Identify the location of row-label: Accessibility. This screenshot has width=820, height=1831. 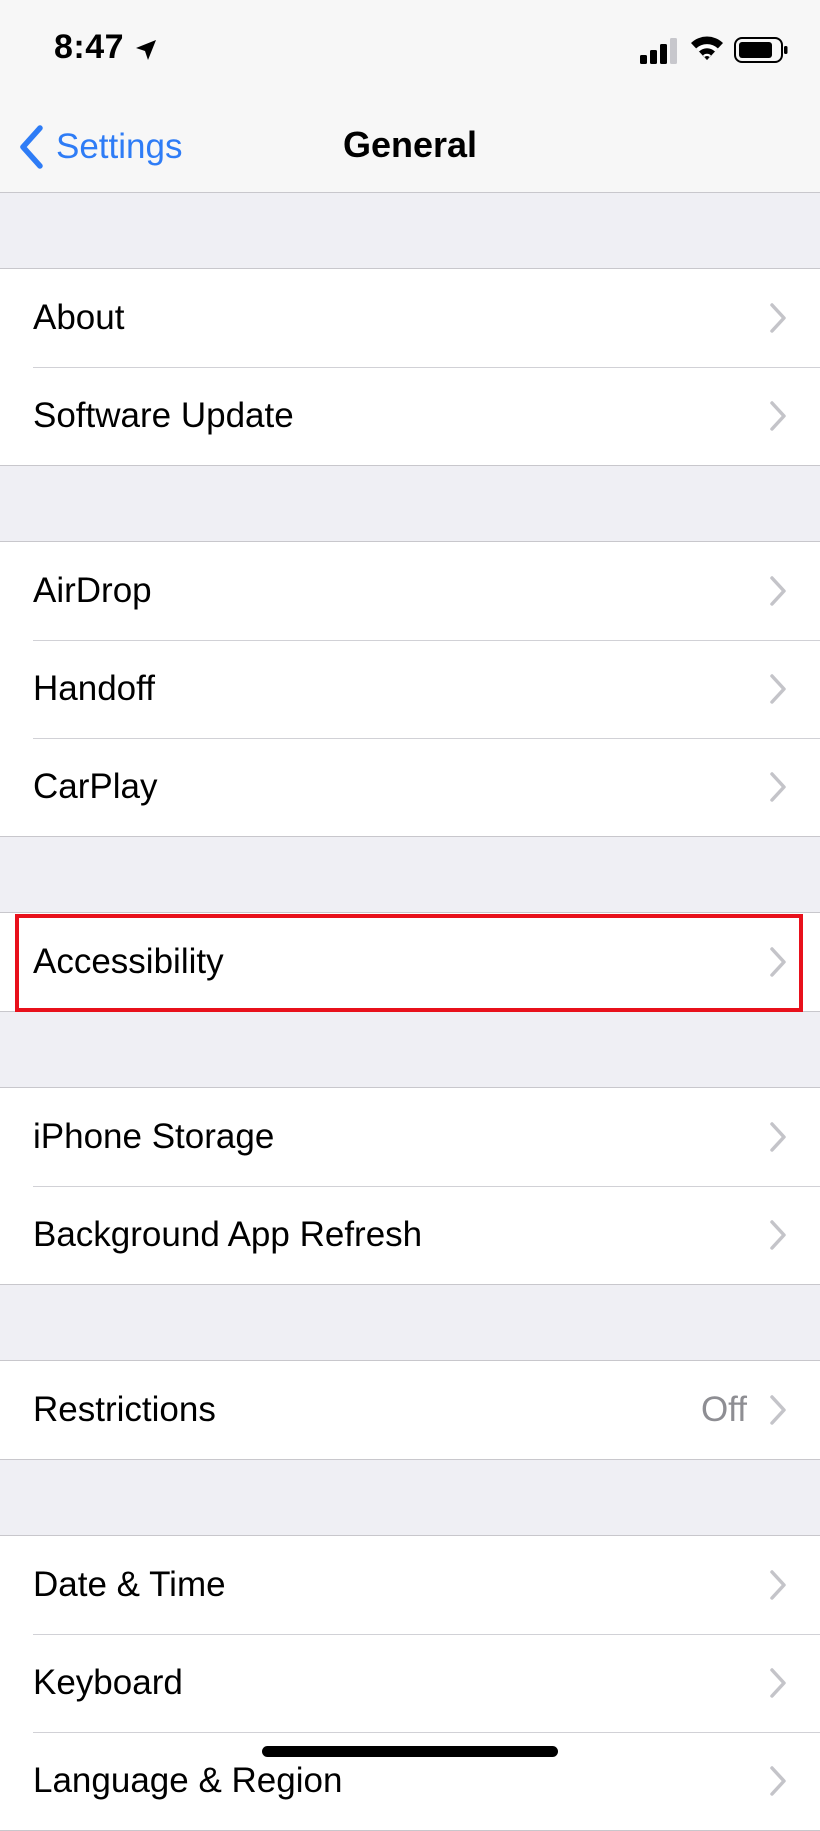
(128, 961).